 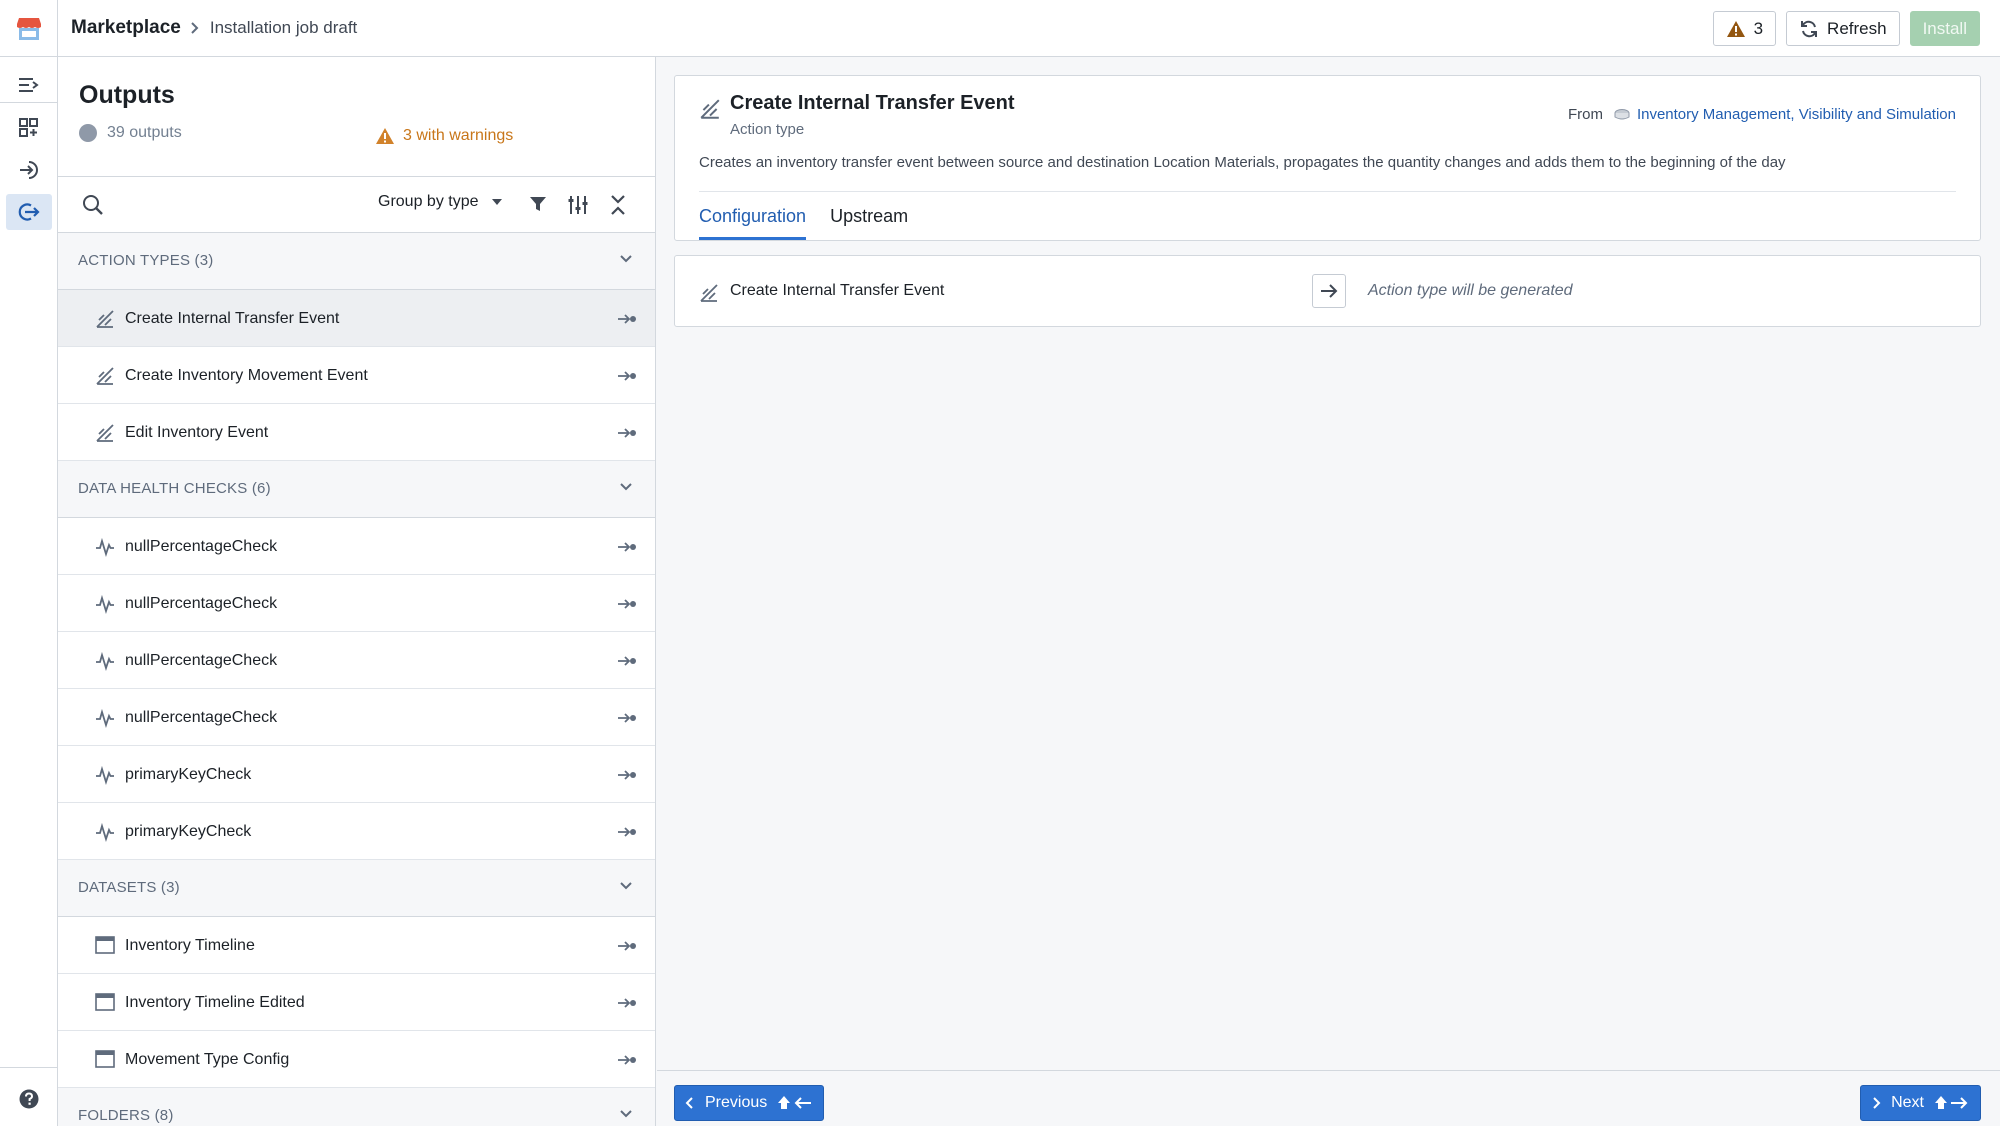 I want to click on filter-button, so click(x=538, y=204).